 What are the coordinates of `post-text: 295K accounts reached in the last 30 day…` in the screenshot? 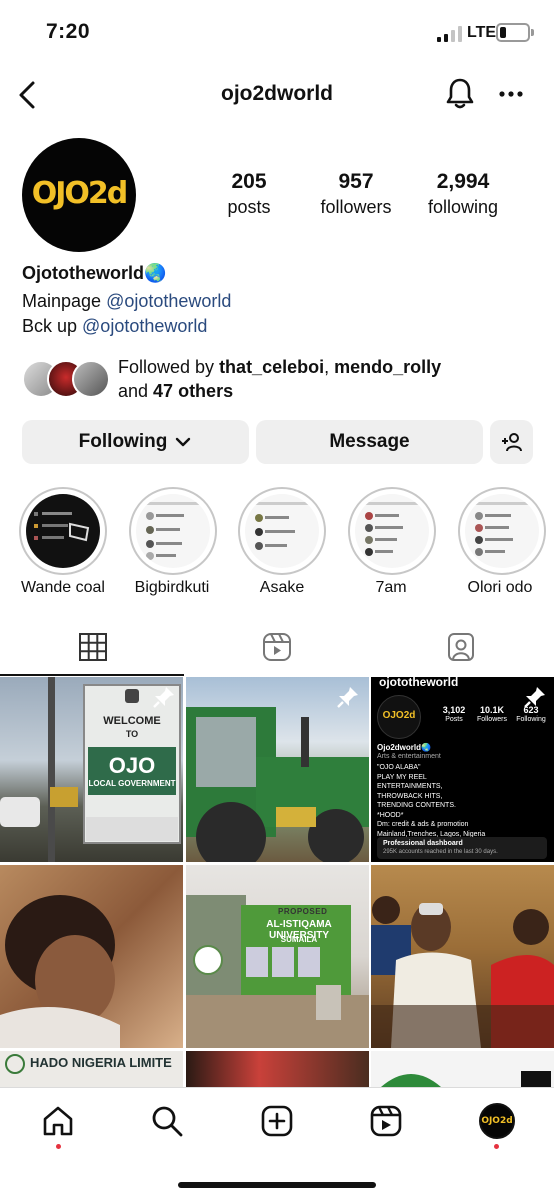 It's located at (440, 852).